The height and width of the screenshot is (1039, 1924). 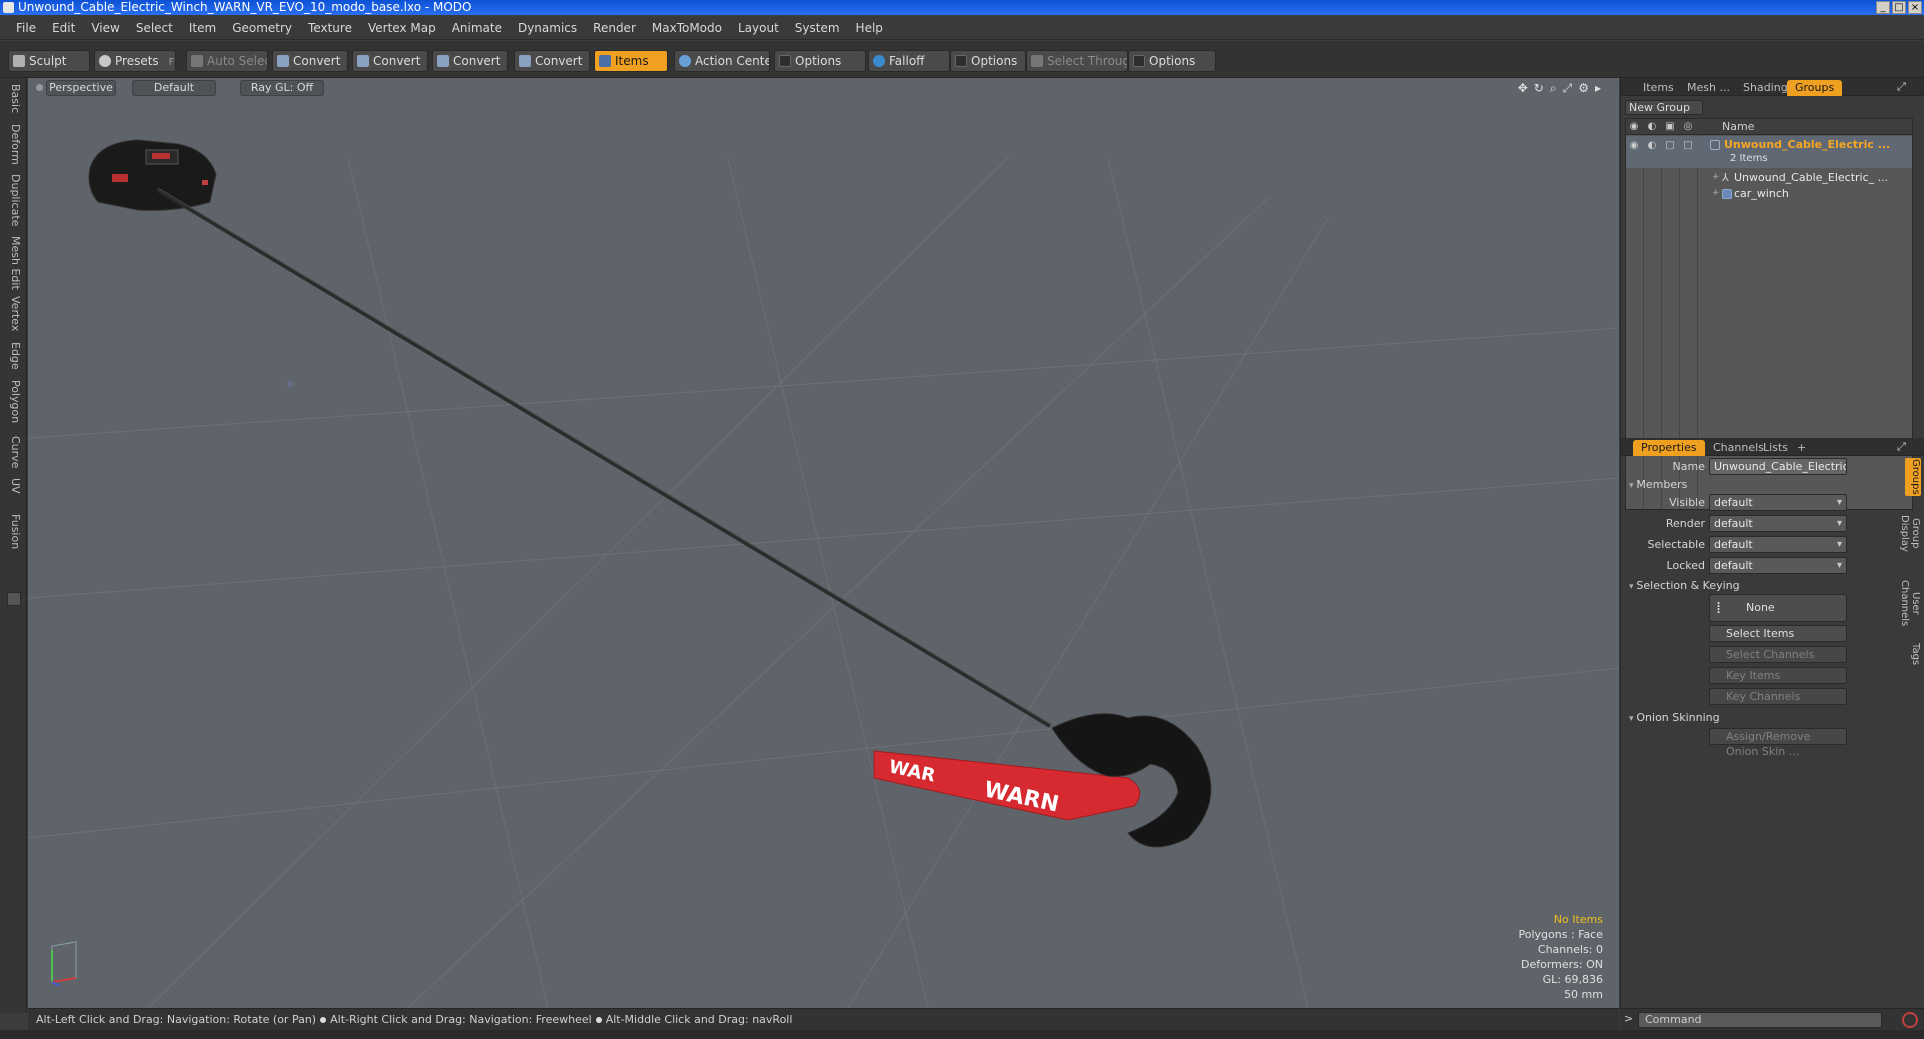 I want to click on none-button: ⁞ None, so click(x=1778, y=608).